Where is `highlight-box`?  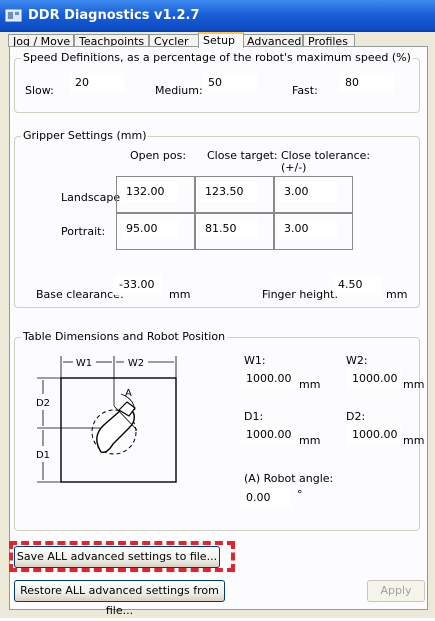 highlight-box is located at coordinates (122, 556).